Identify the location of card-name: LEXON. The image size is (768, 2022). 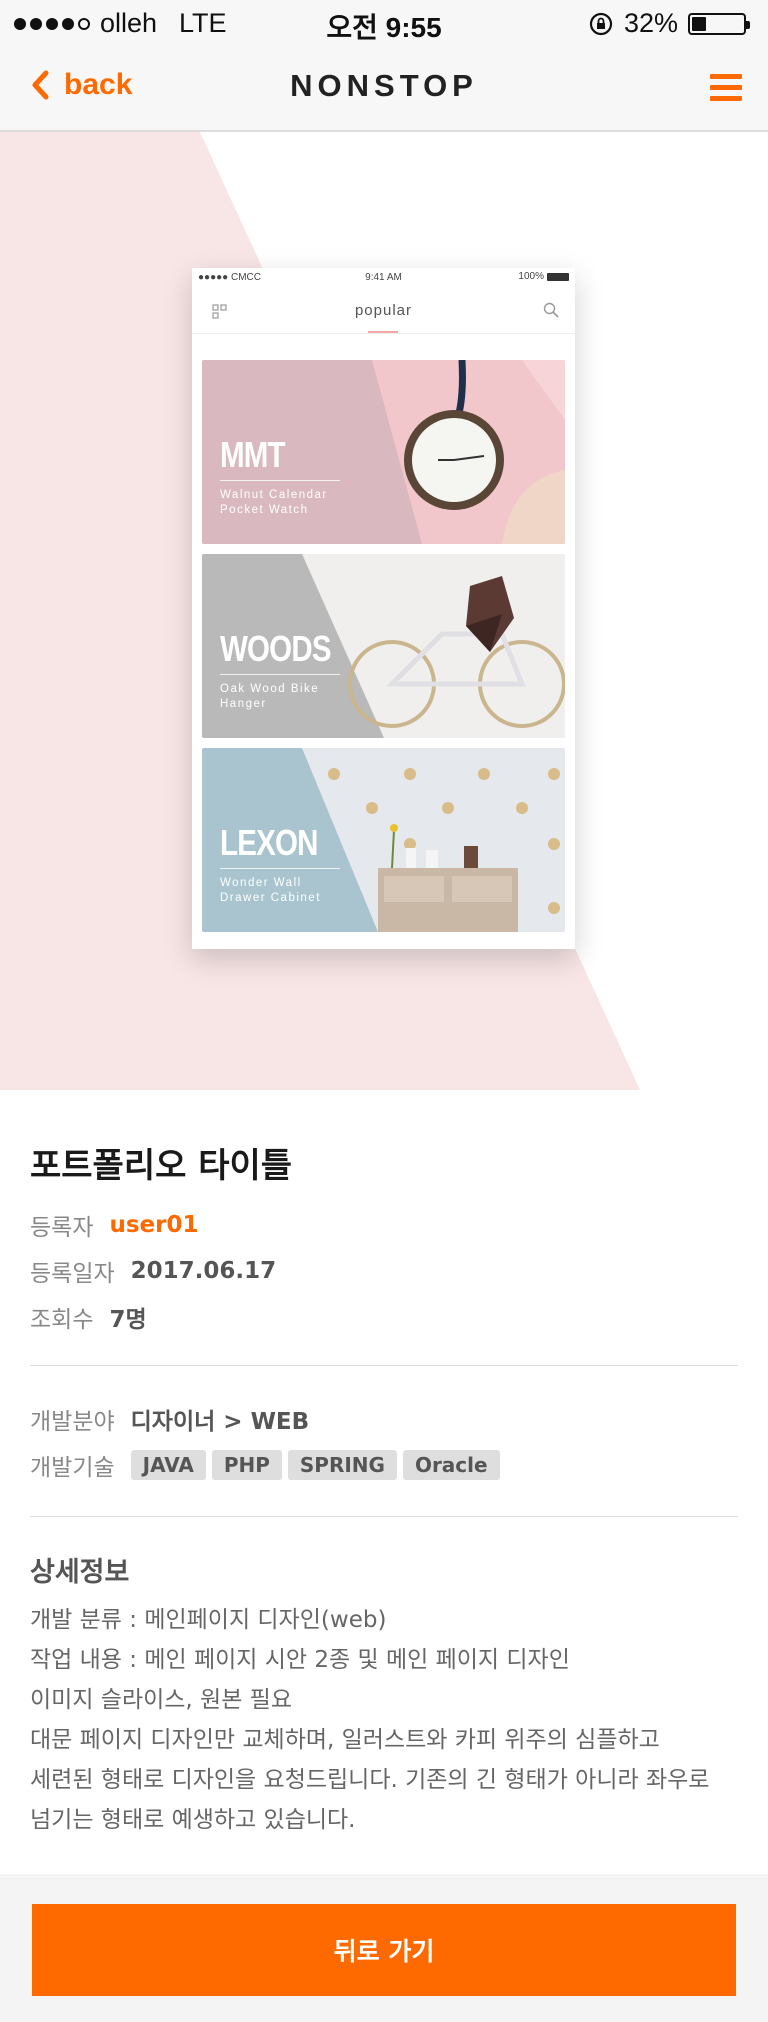
(269, 842).